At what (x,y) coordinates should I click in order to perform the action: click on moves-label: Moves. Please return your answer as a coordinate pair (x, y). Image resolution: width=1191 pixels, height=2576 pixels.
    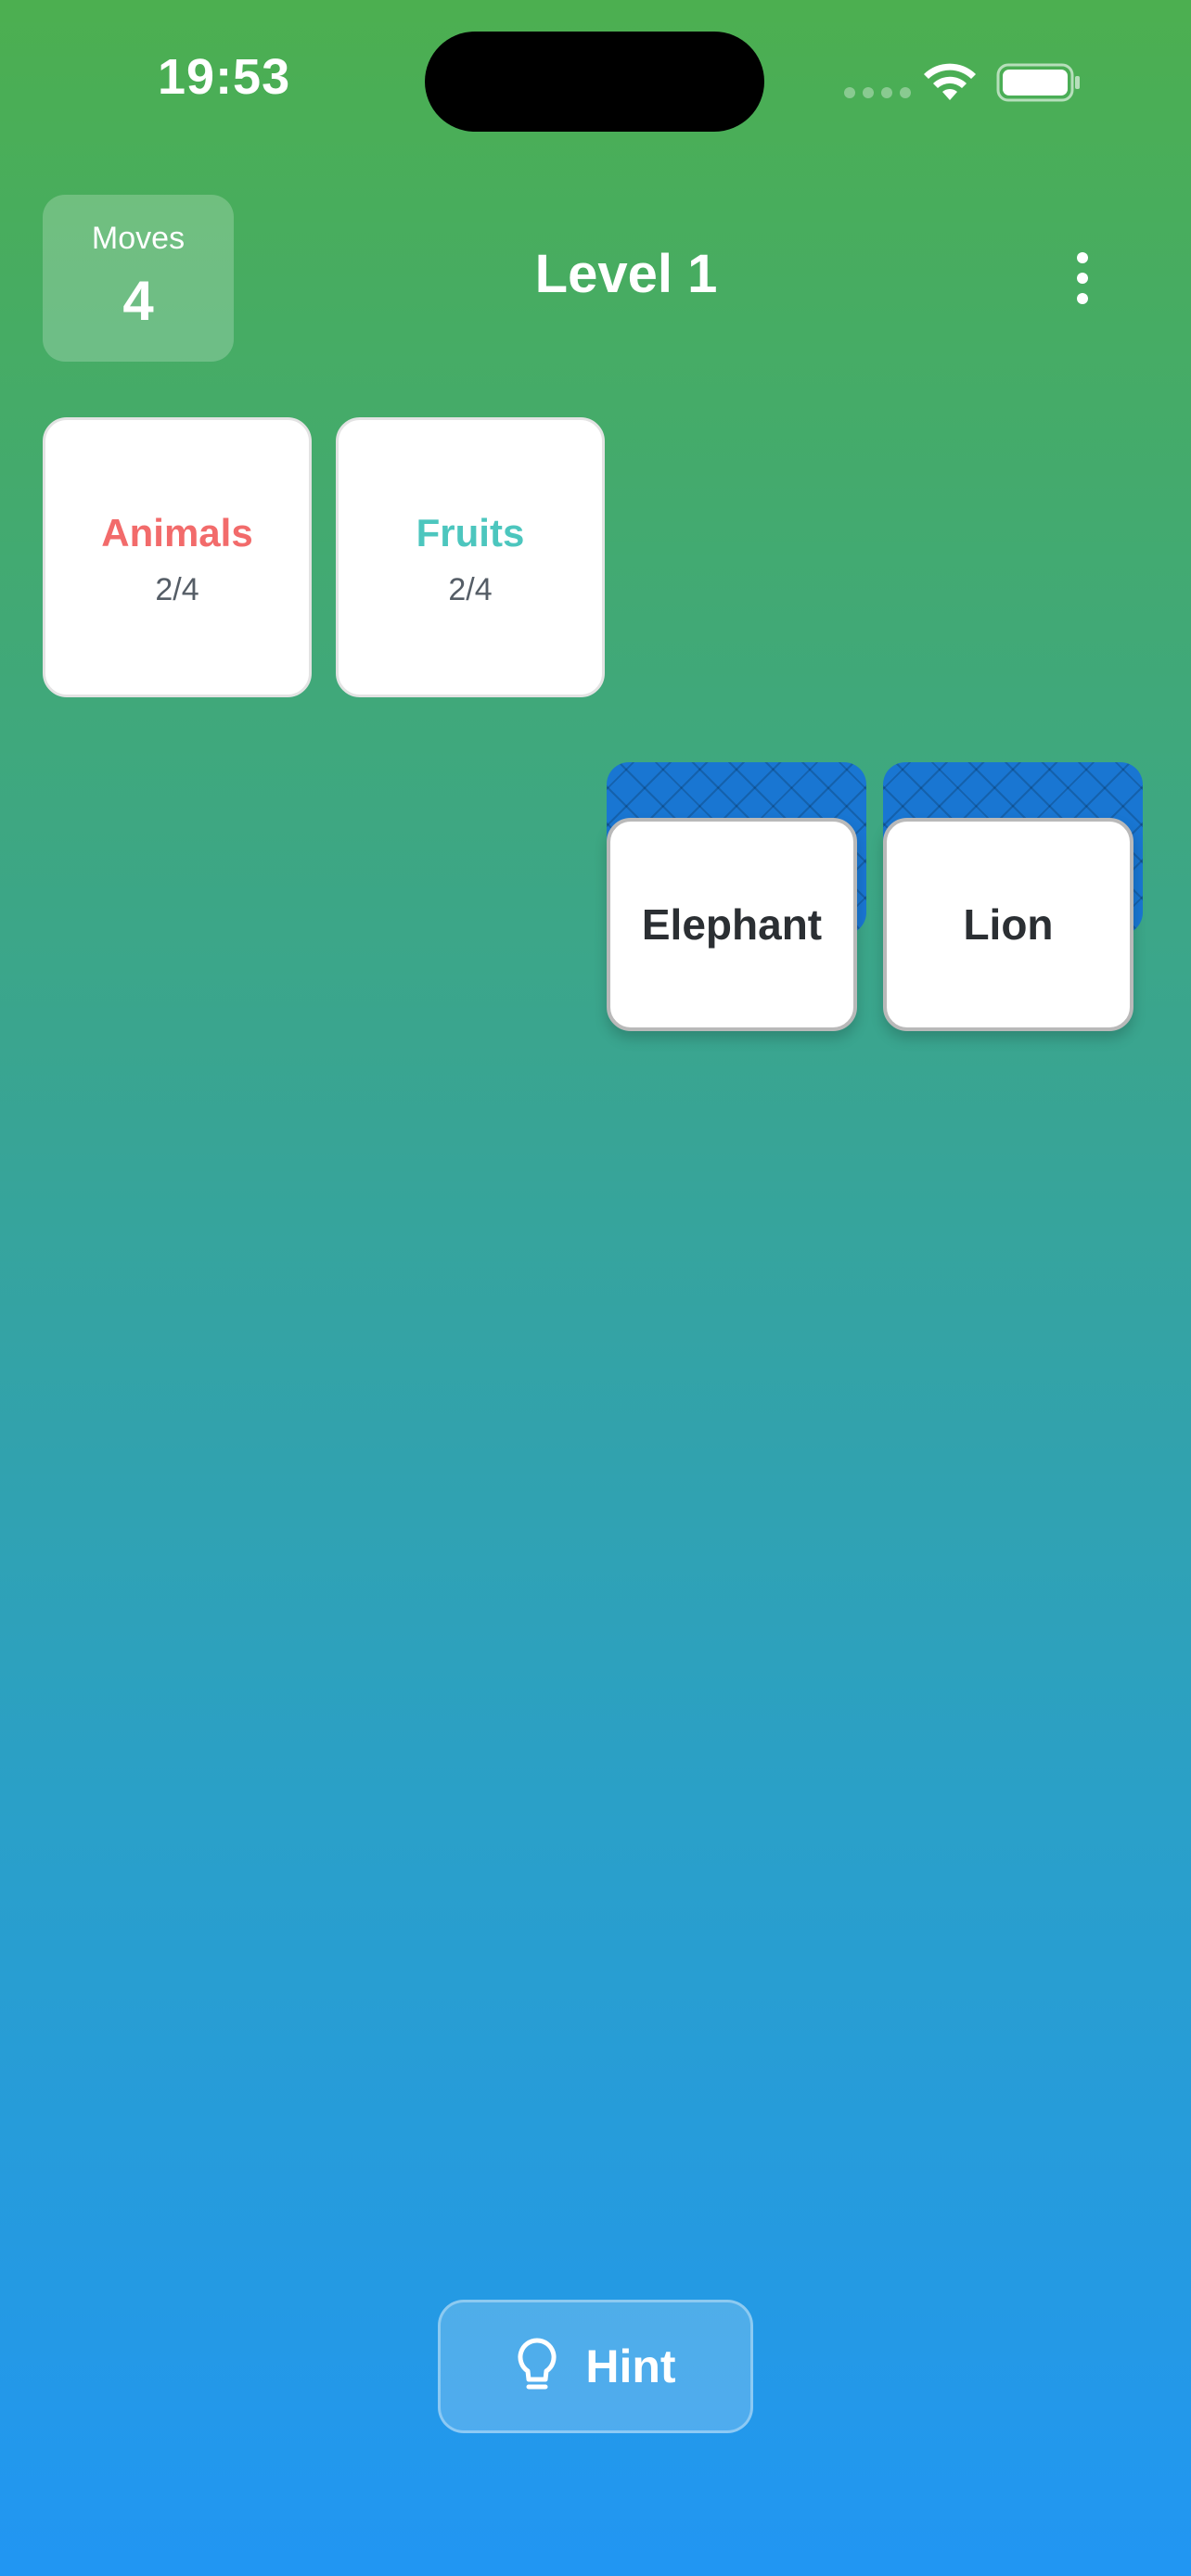
    Looking at the image, I should click on (138, 239).